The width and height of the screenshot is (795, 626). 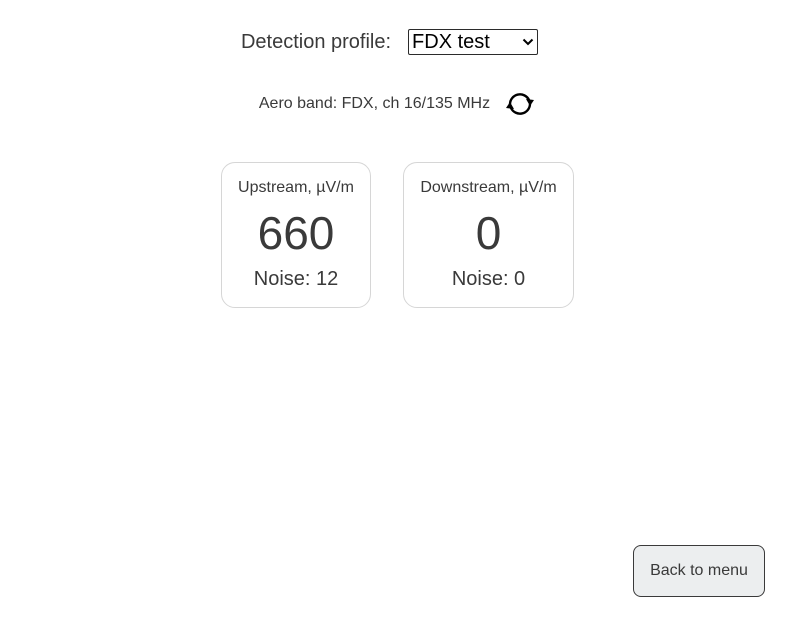 I want to click on downstream-title: Downstream, µV/m, so click(x=488, y=187).